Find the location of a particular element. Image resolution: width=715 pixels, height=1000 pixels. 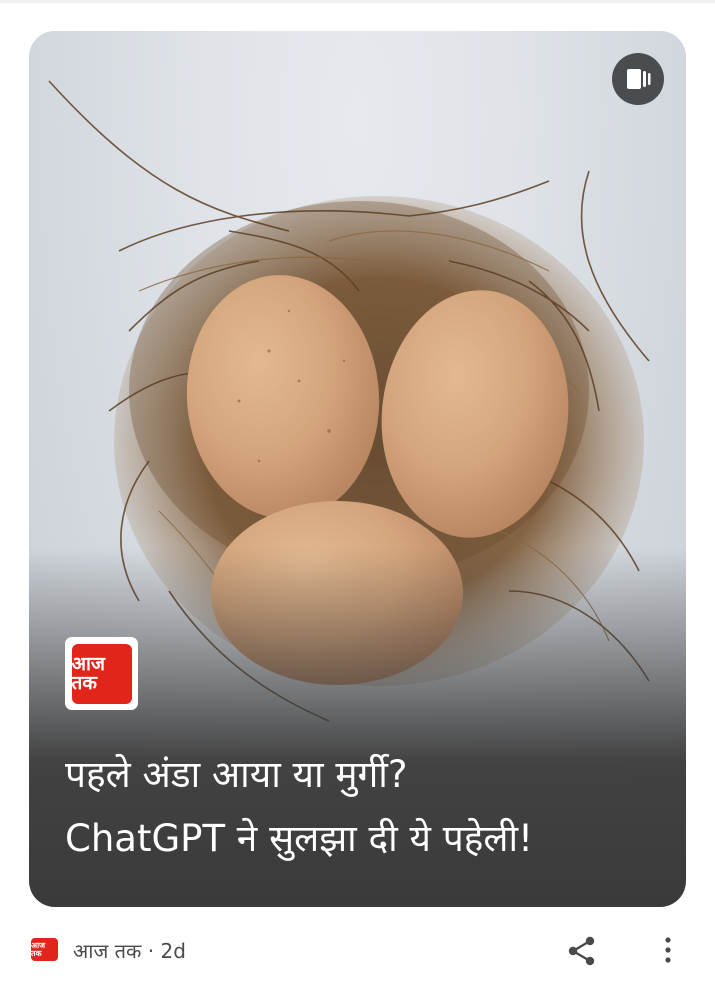

source-logo: आज तक is located at coordinates (44, 949).